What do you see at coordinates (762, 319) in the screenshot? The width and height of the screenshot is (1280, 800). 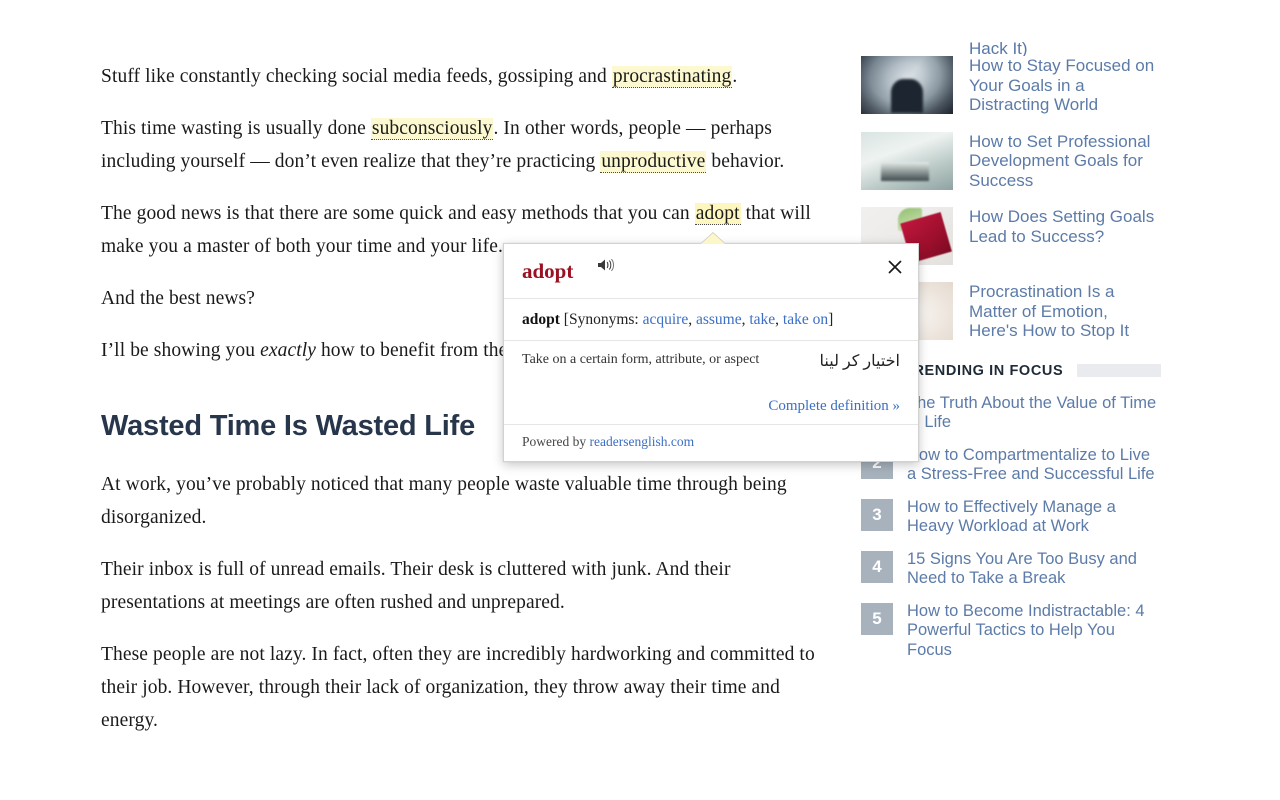 I see `synonym-link: take` at bounding box center [762, 319].